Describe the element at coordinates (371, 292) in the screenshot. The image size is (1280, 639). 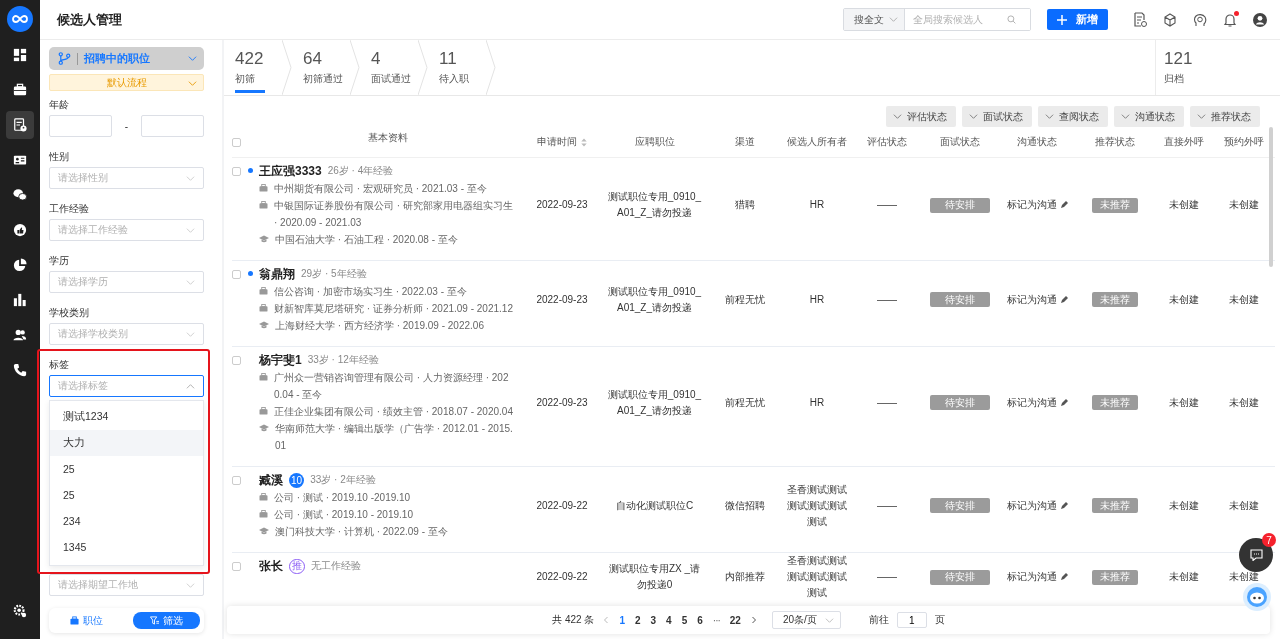
I see `history-line: 信公咨询 · 加密市场实习生 · 2022.03 - 至今` at that location.